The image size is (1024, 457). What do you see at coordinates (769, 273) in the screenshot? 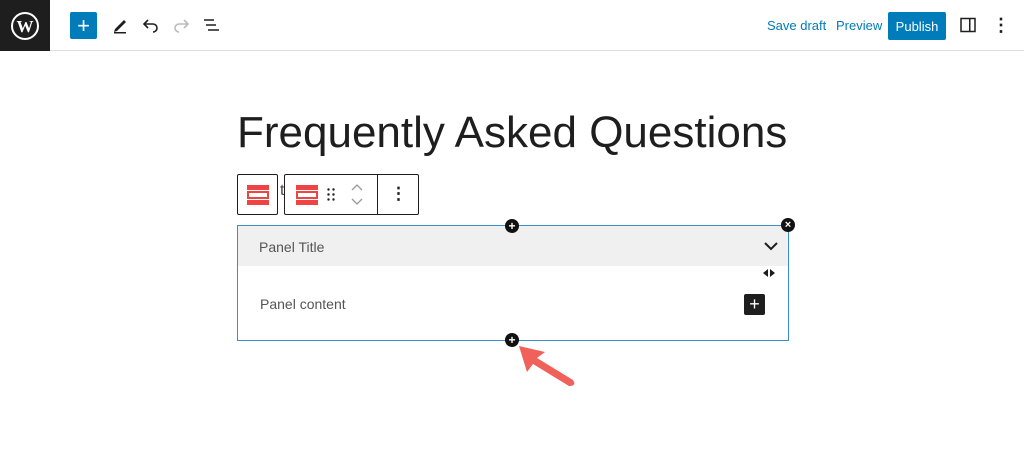
I see `resize-horizontal-icon` at bounding box center [769, 273].